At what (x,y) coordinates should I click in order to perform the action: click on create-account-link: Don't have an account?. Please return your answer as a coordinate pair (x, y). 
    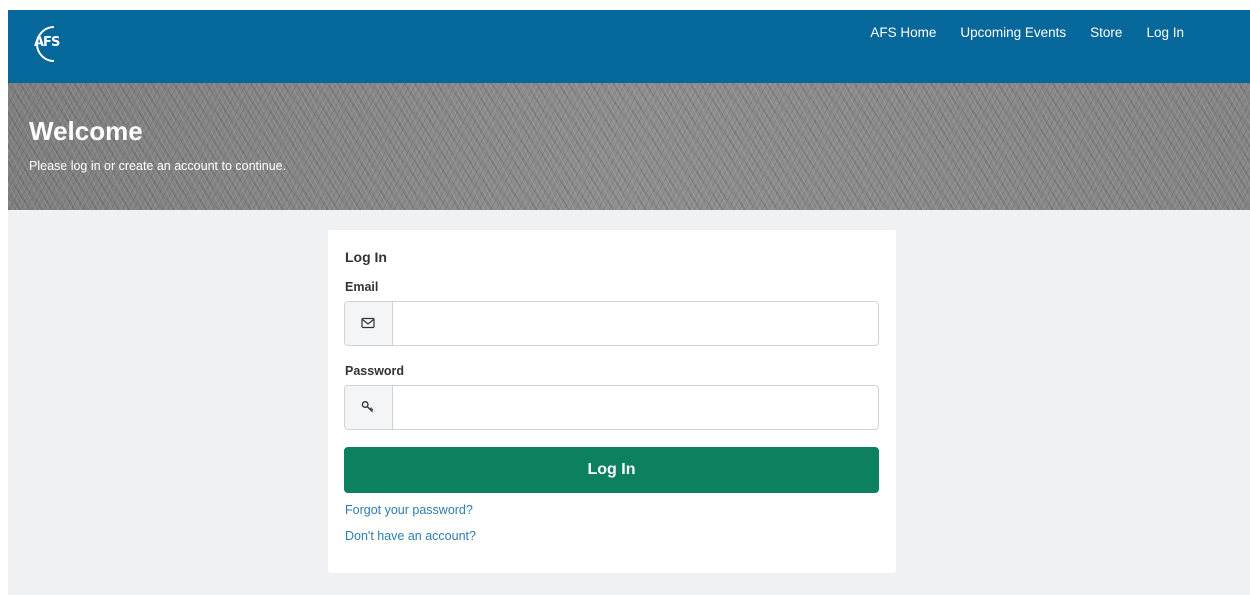
    Looking at the image, I should click on (410, 536).